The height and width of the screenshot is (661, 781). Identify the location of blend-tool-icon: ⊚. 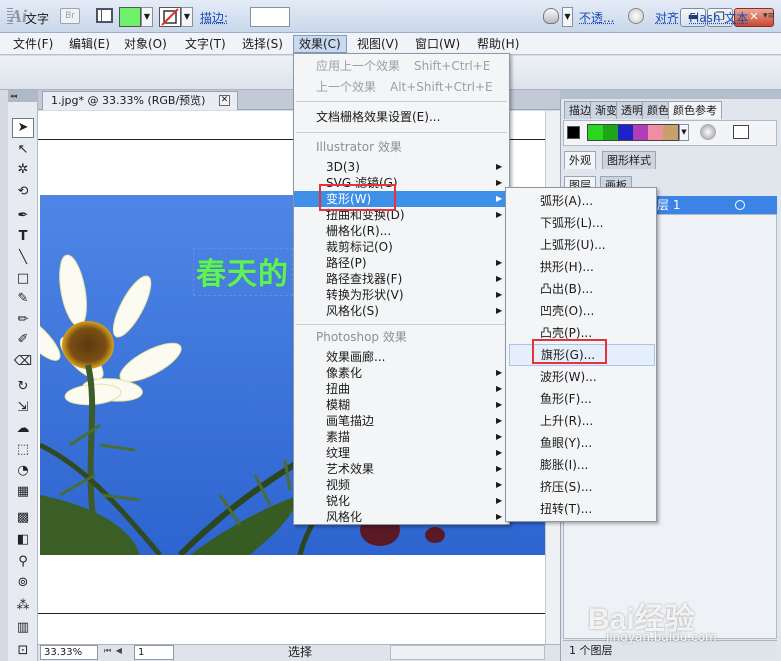
(23, 583).